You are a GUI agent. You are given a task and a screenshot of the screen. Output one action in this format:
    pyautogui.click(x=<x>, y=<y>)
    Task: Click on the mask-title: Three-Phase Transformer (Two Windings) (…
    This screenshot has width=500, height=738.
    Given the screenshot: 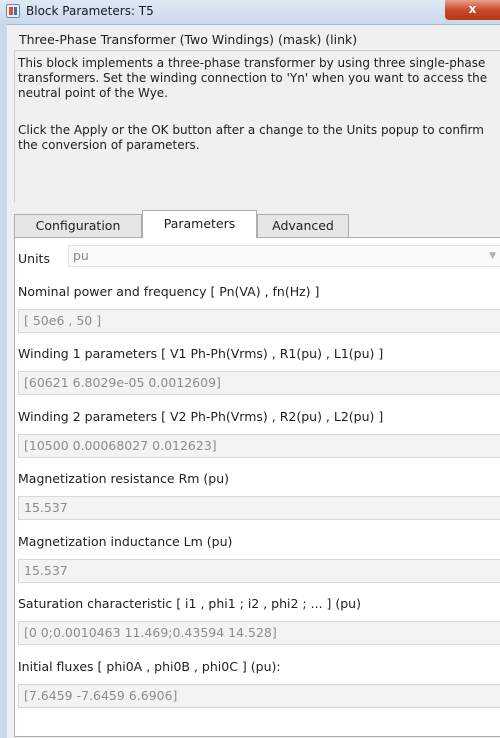 What is the action you would take?
    pyautogui.click(x=190, y=39)
    